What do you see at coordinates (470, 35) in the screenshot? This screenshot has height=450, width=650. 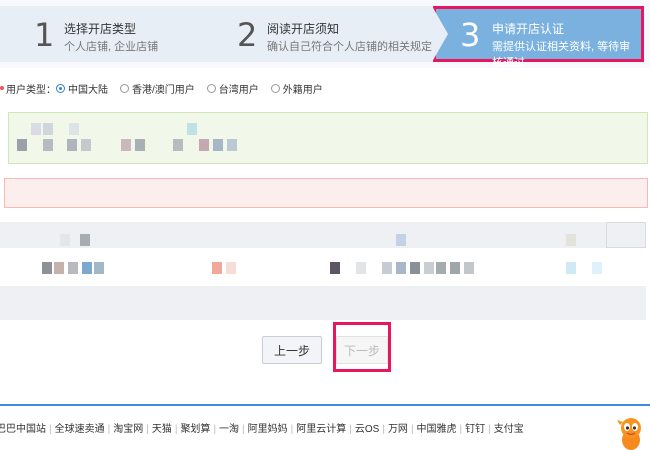 I see `step-number: 3` at bounding box center [470, 35].